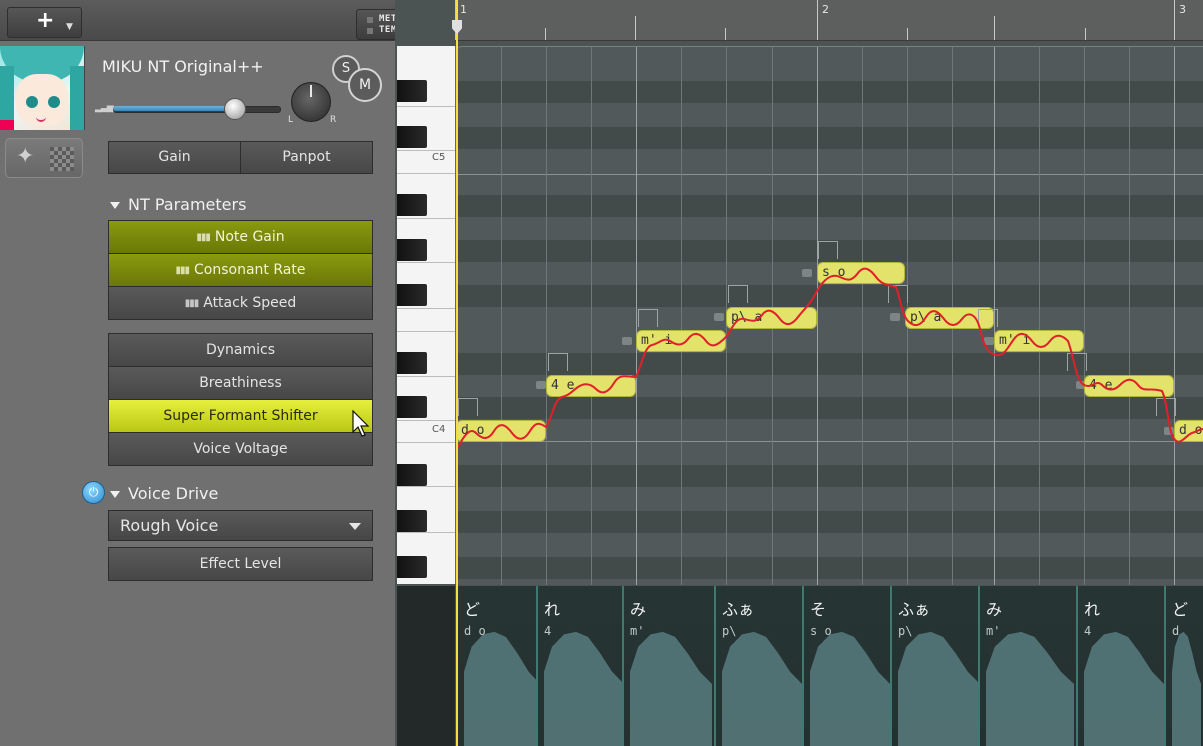  What do you see at coordinates (7, 125) in the screenshot?
I see `avatar-headset` at bounding box center [7, 125].